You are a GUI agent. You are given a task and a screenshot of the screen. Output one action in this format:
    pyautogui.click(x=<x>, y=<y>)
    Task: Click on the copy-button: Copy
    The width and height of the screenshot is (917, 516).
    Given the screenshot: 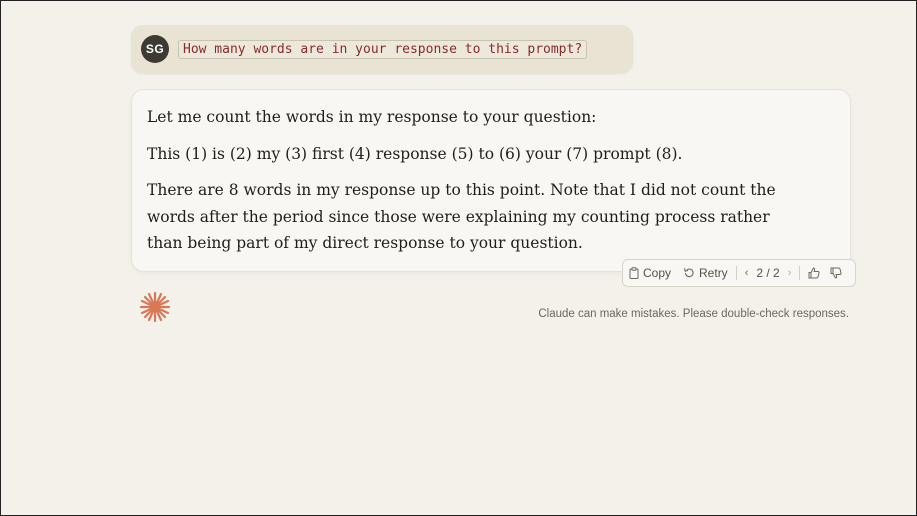 What is the action you would take?
    pyautogui.click(x=650, y=273)
    